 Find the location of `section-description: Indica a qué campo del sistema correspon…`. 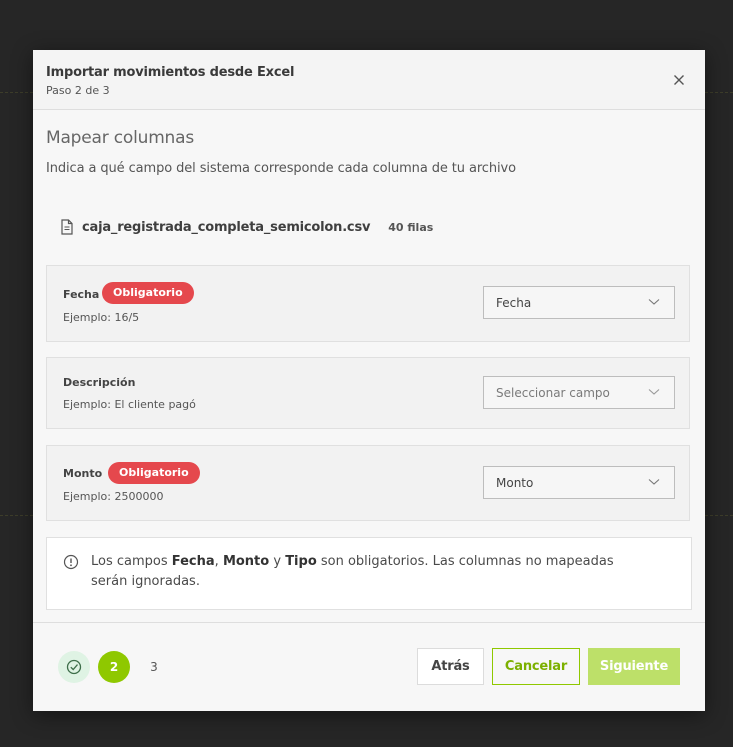

section-description: Indica a qué campo del sistema correspon… is located at coordinates (281, 168).